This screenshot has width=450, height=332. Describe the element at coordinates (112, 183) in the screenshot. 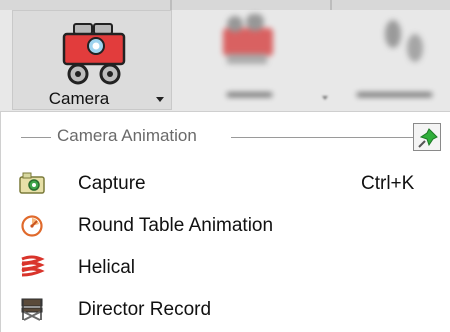

I see `menu-item-label: Capture` at that location.